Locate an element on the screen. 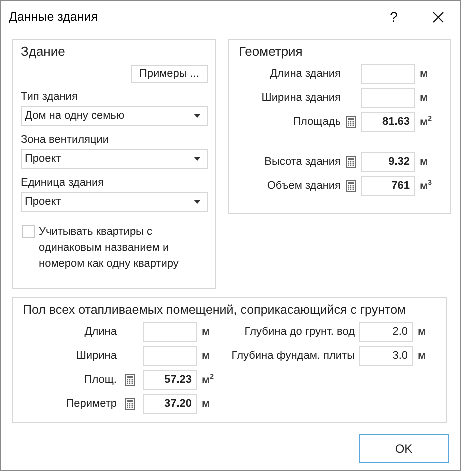  field-label: Длина здания is located at coordinates (305, 74).